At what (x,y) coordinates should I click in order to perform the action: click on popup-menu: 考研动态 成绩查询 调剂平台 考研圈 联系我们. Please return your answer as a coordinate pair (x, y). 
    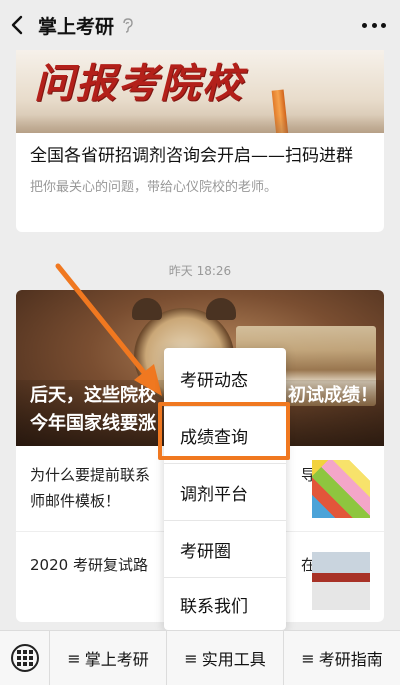
    Looking at the image, I should click on (225, 489).